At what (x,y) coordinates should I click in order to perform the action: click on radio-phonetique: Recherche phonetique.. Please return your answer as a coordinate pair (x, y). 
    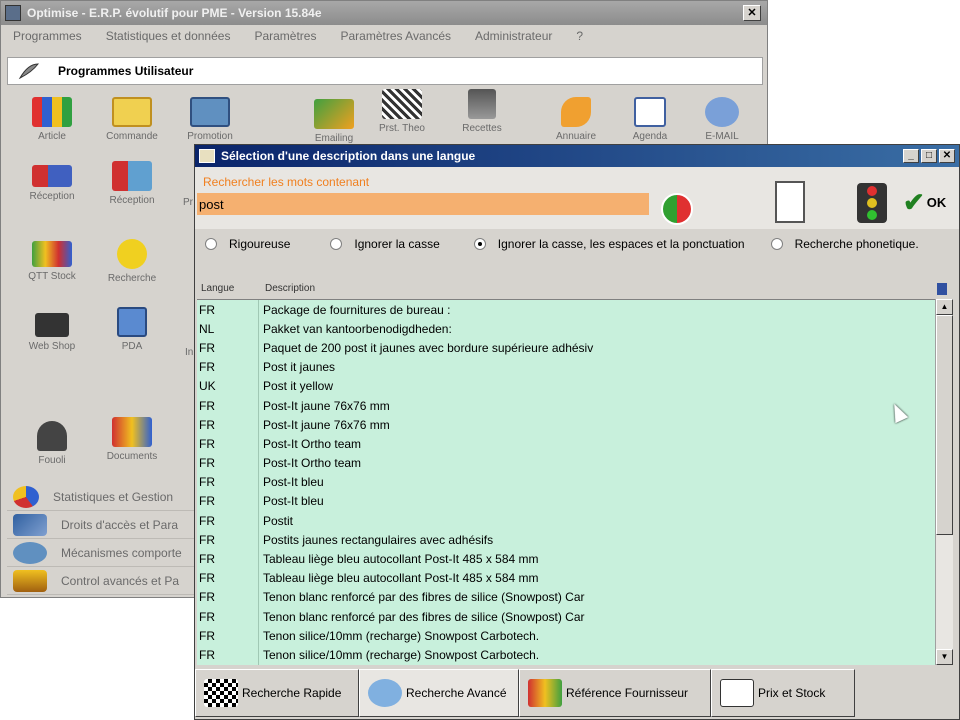
    Looking at the image, I should click on (844, 244).